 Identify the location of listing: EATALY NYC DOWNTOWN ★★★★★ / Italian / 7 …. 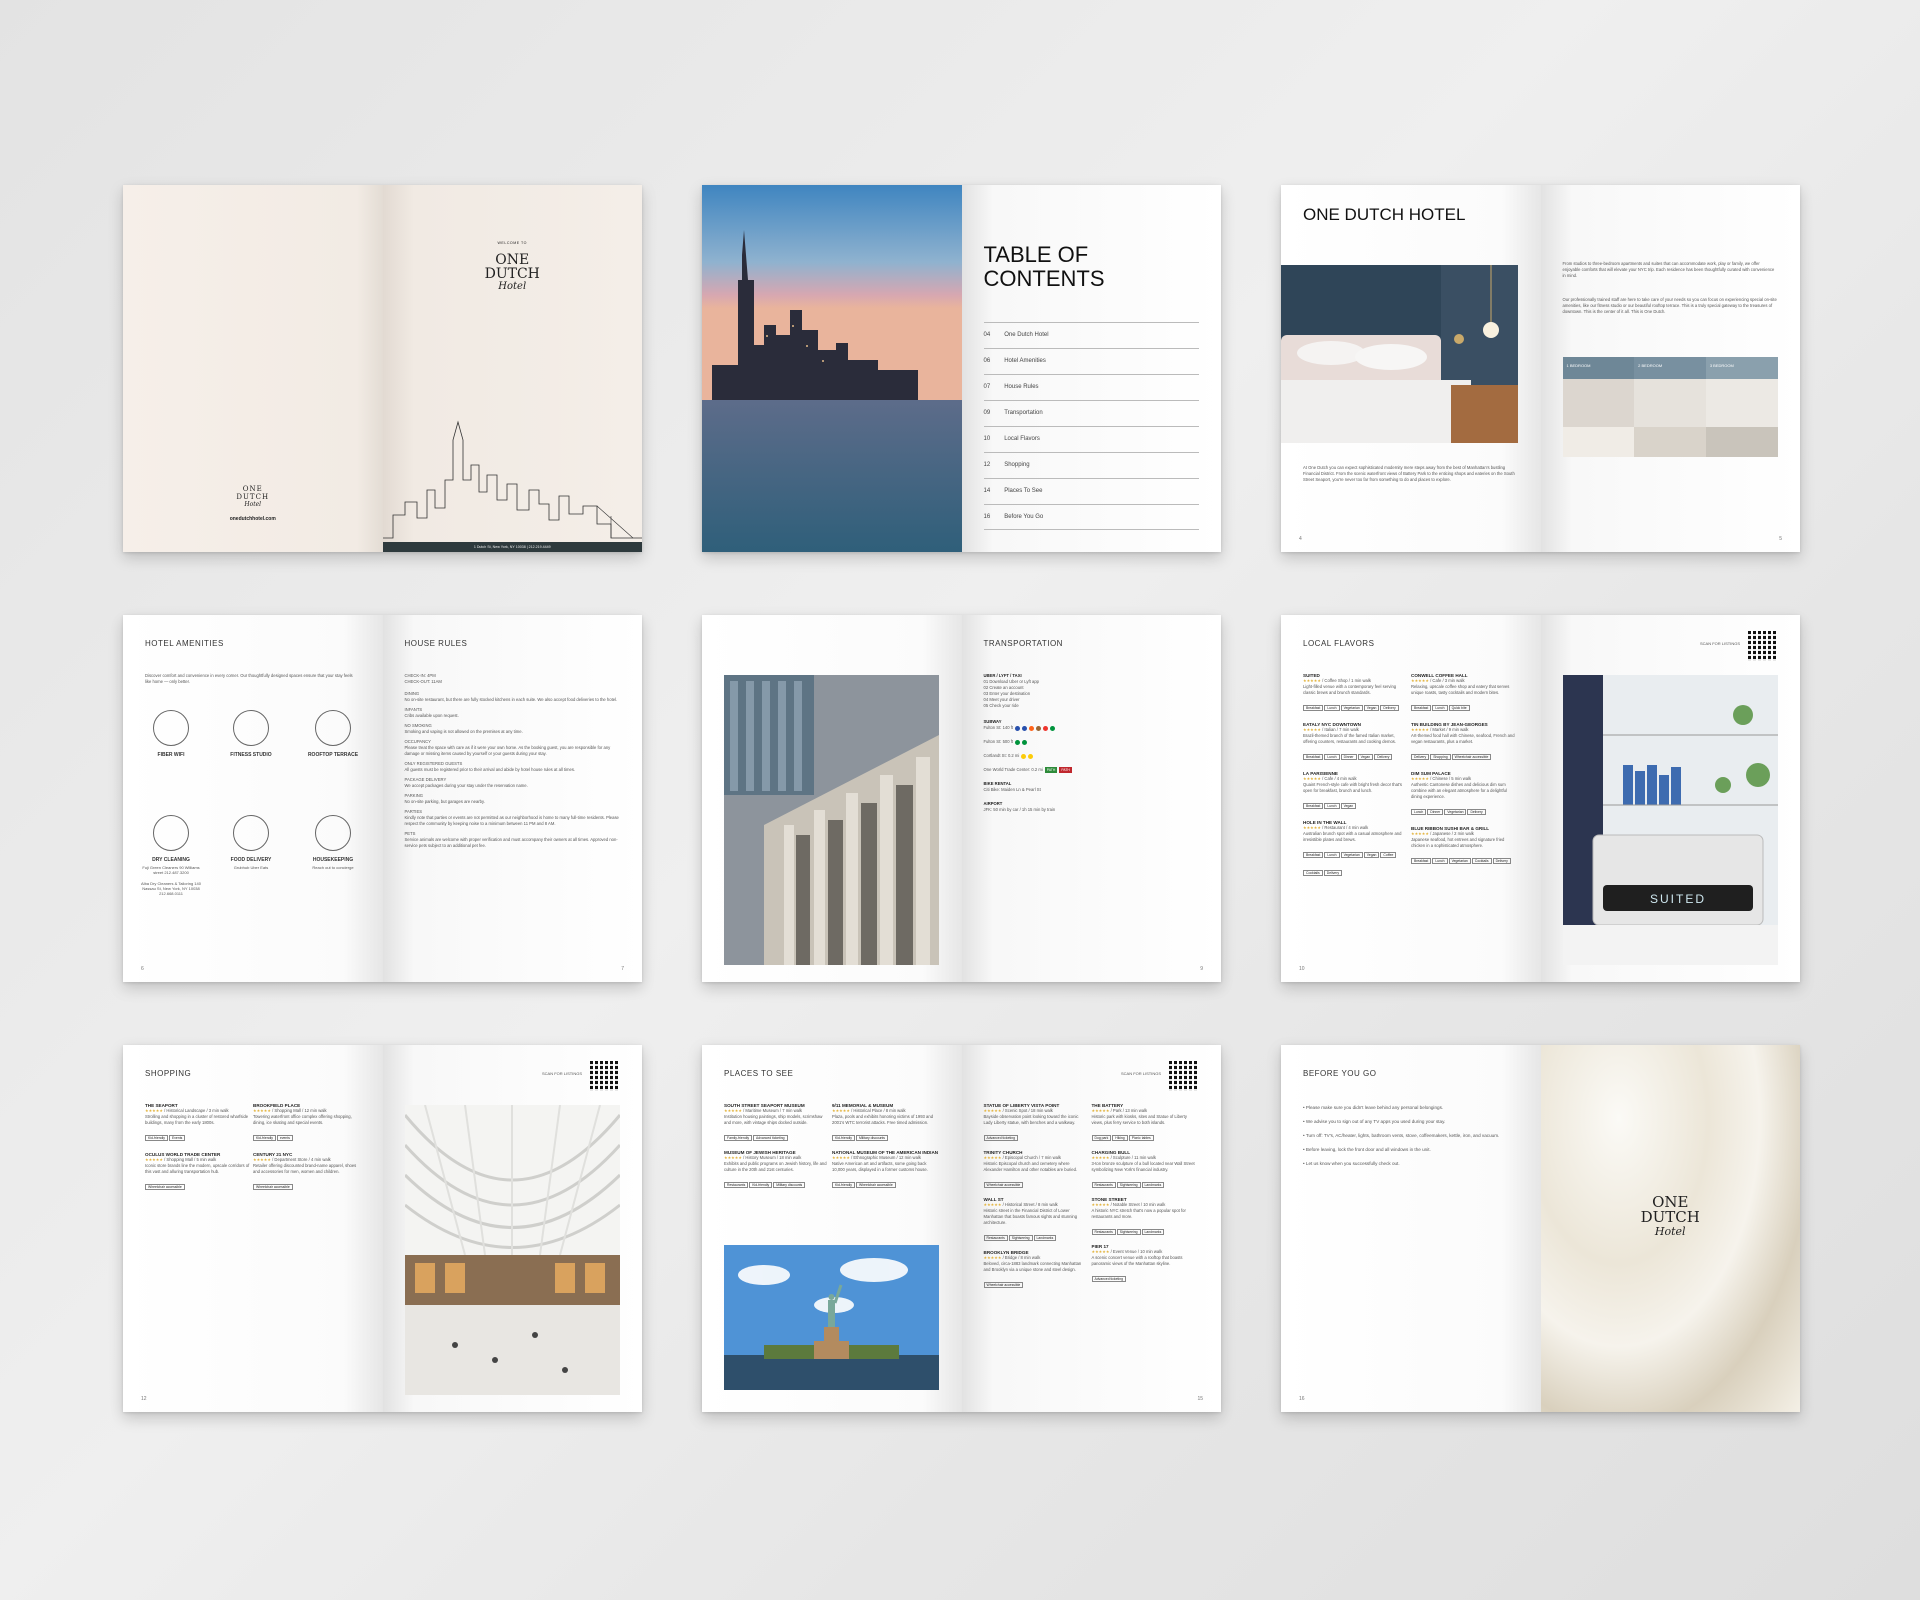
(1355, 742).